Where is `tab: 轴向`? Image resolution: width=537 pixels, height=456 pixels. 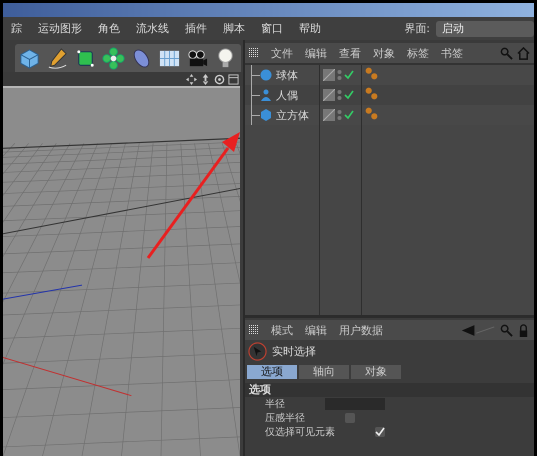
tab: 轴向 is located at coordinates (324, 372).